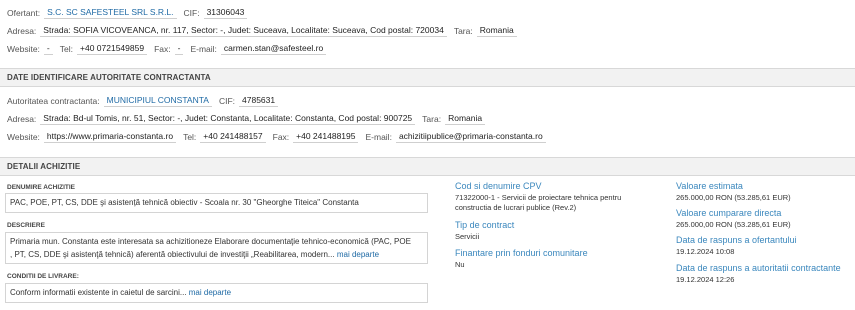 This screenshot has width=855, height=310. I want to click on conditii-more-link: mai departe, so click(210, 292).